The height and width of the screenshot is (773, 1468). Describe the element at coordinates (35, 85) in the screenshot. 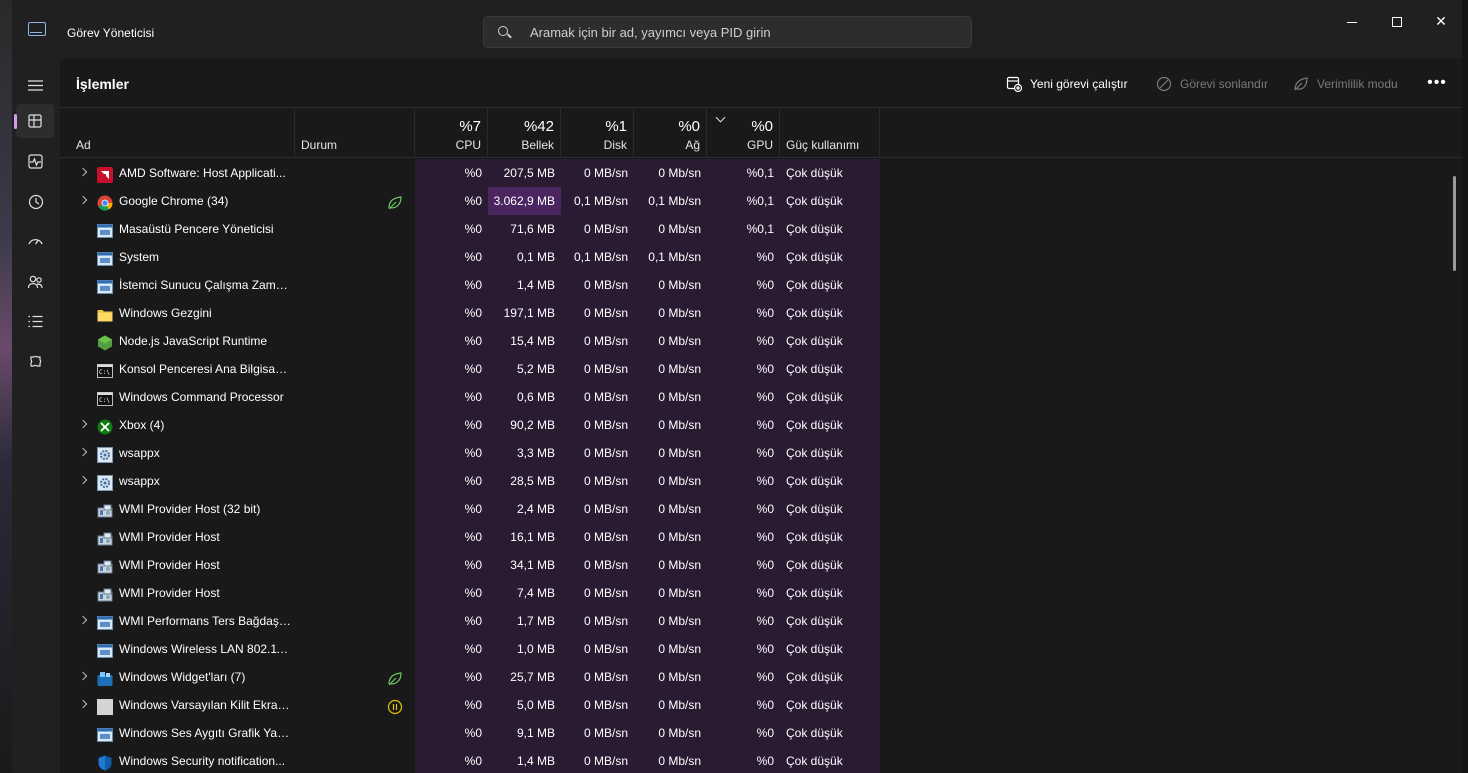

I see `hamburger-menu-button` at that location.